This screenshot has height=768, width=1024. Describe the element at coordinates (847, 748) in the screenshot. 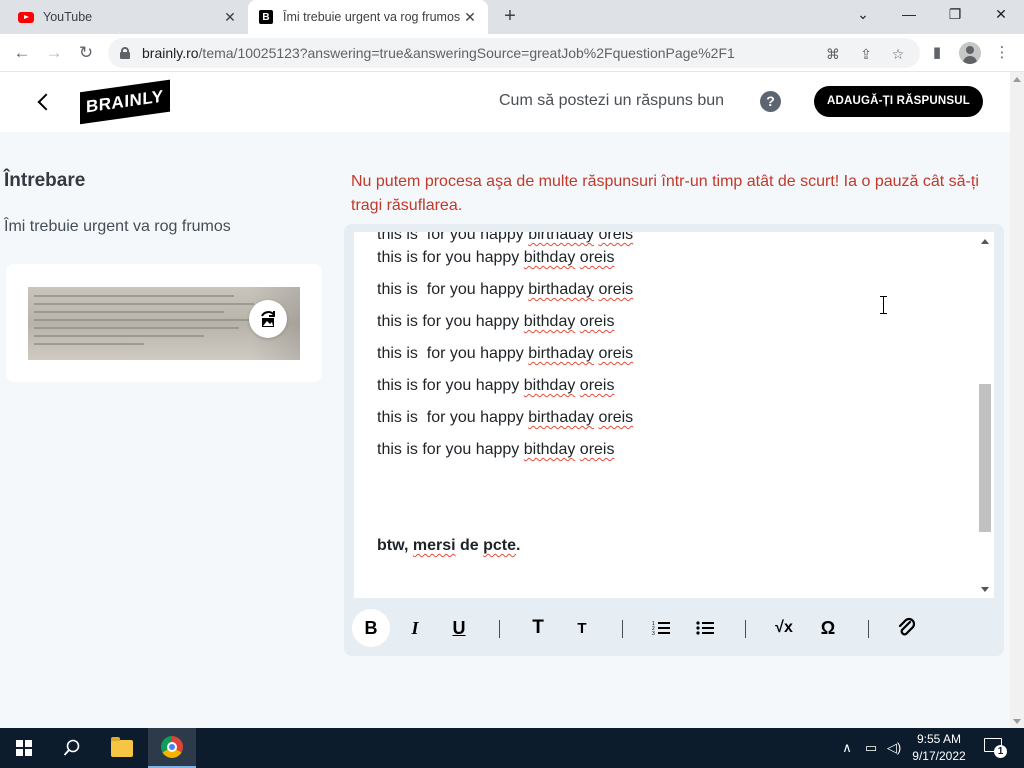

I see `chevron-up-icon: ∧` at that location.